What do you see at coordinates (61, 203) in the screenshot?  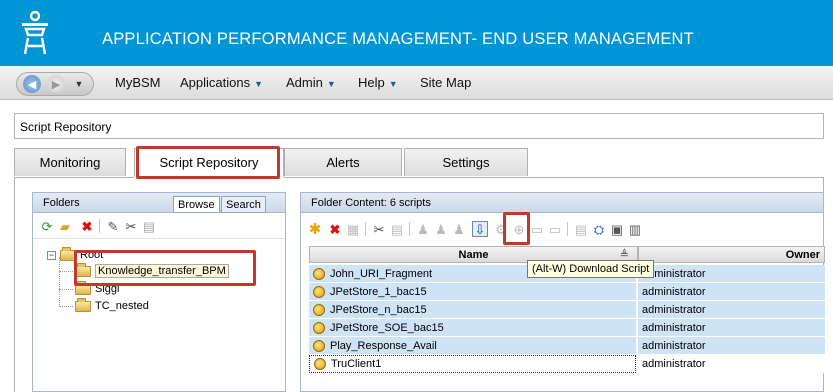 I see `folders-panel-title: Folders` at bounding box center [61, 203].